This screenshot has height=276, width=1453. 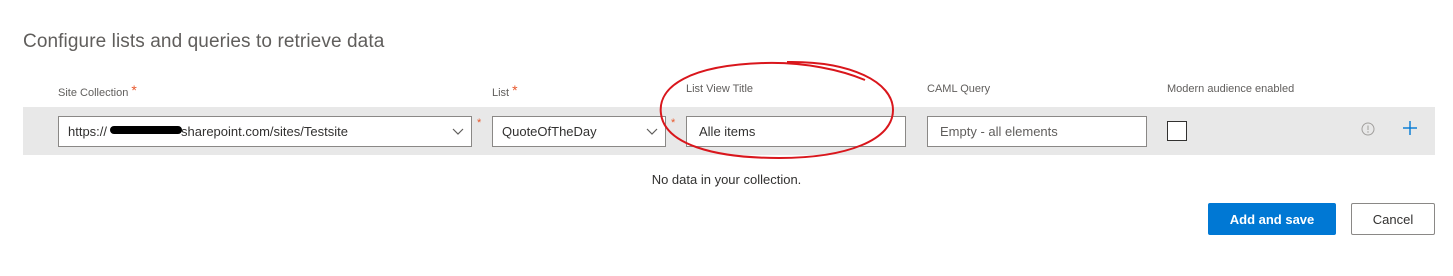 What do you see at coordinates (777, 110) in the screenshot?
I see `annotation-ellipse` at bounding box center [777, 110].